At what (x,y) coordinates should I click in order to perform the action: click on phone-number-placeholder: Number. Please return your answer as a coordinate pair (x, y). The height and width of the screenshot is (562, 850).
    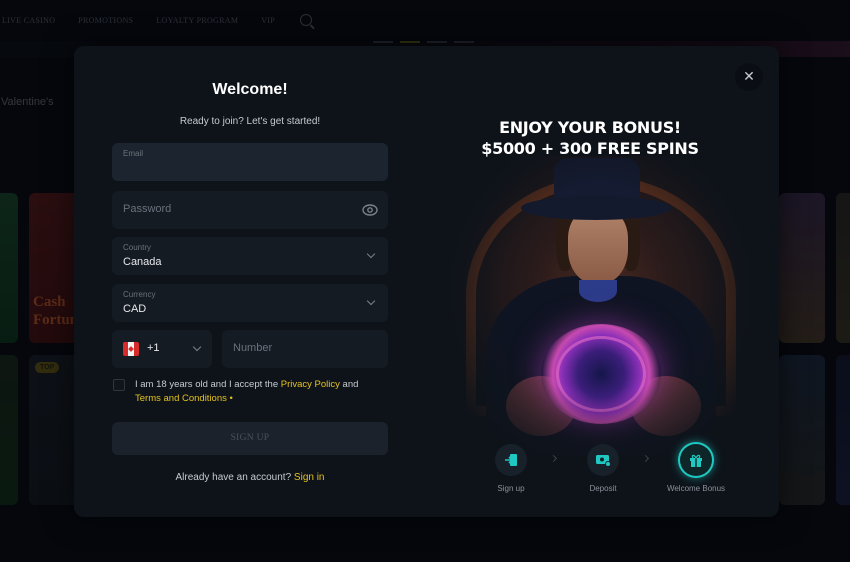
    Looking at the image, I should click on (253, 348).